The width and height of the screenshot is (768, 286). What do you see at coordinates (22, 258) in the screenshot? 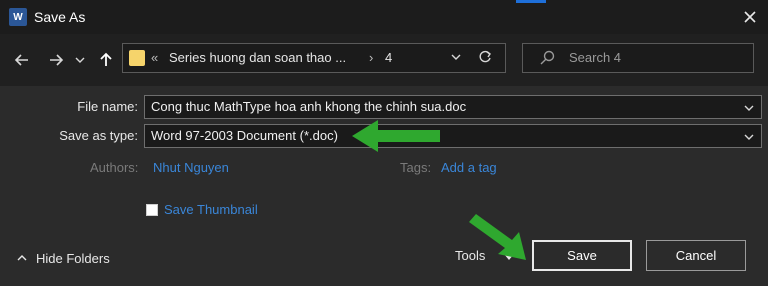
I see `chevron-up-icon` at bounding box center [22, 258].